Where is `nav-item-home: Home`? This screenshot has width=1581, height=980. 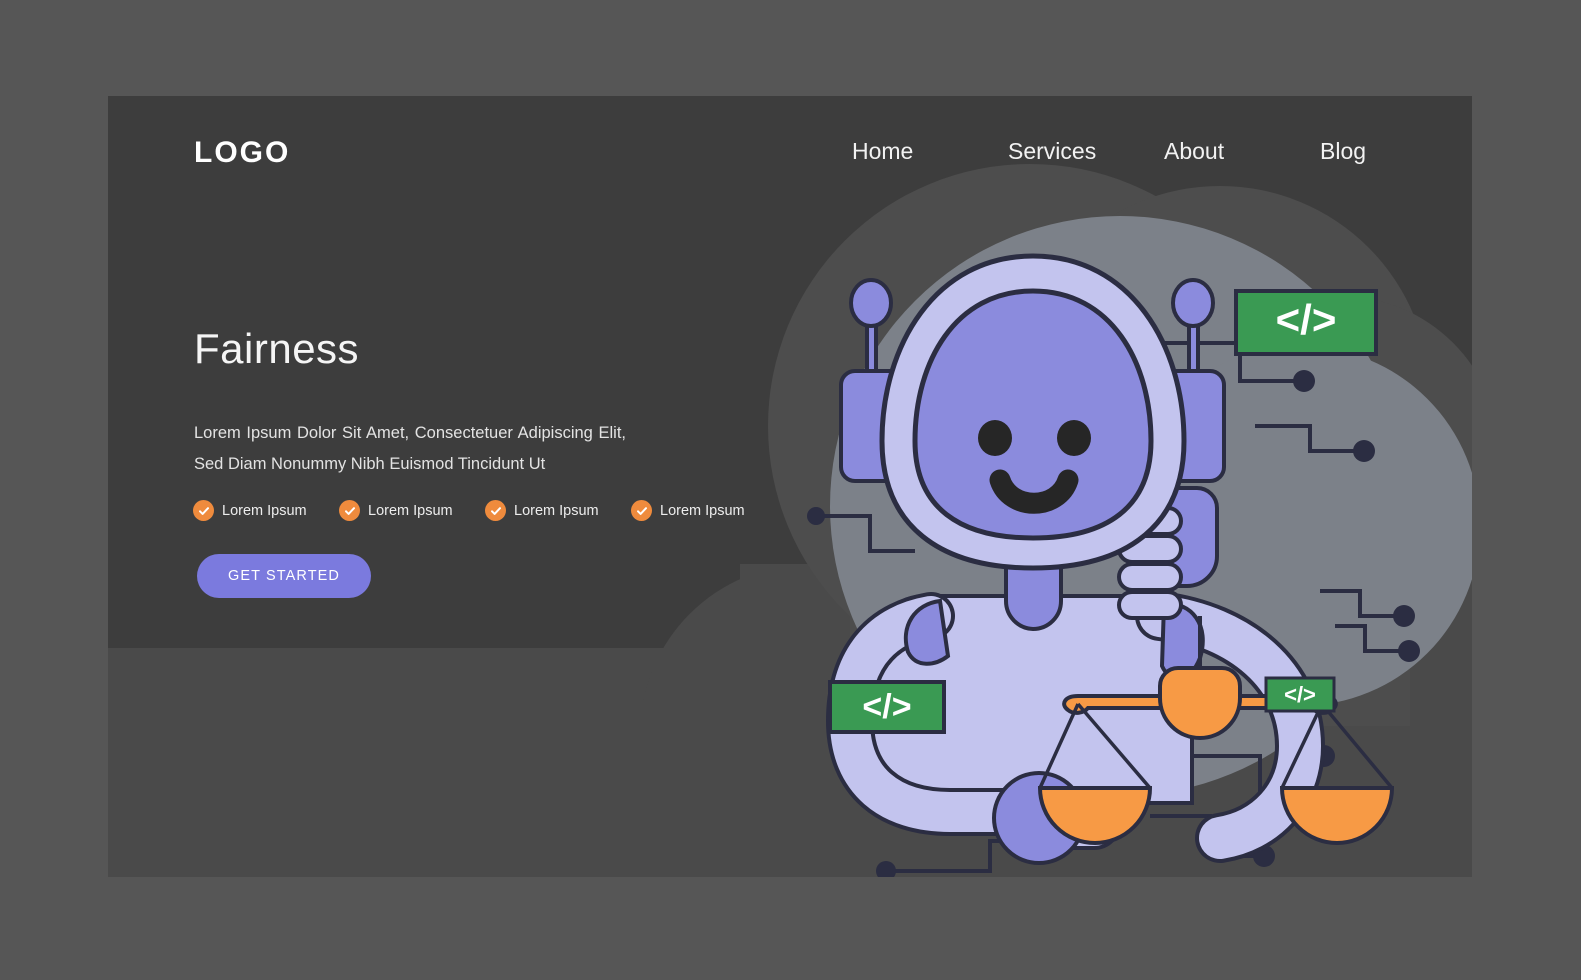 nav-item-home: Home is located at coordinates (882, 151).